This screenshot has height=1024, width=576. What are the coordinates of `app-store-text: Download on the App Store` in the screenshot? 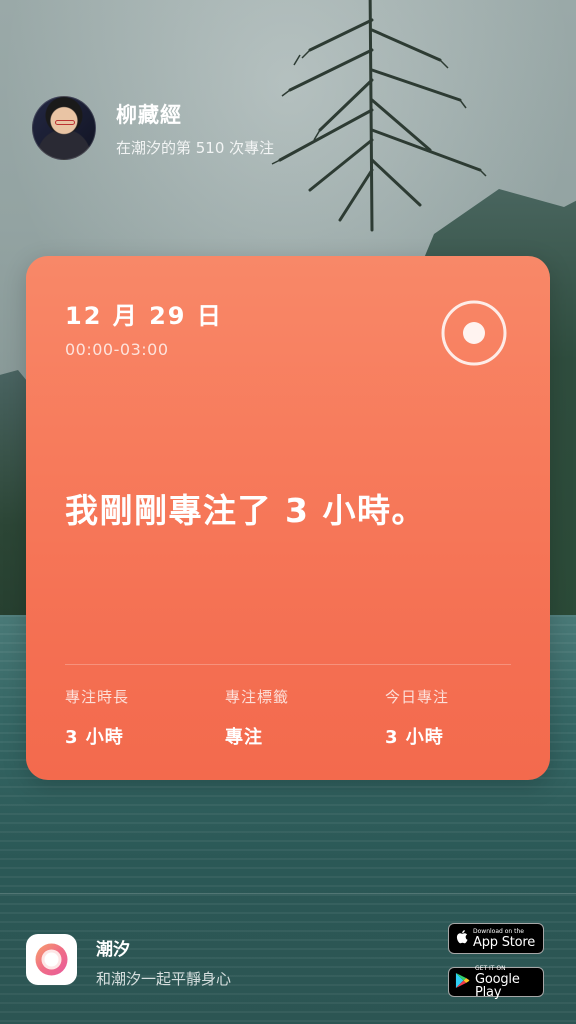 It's located at (504, 938).